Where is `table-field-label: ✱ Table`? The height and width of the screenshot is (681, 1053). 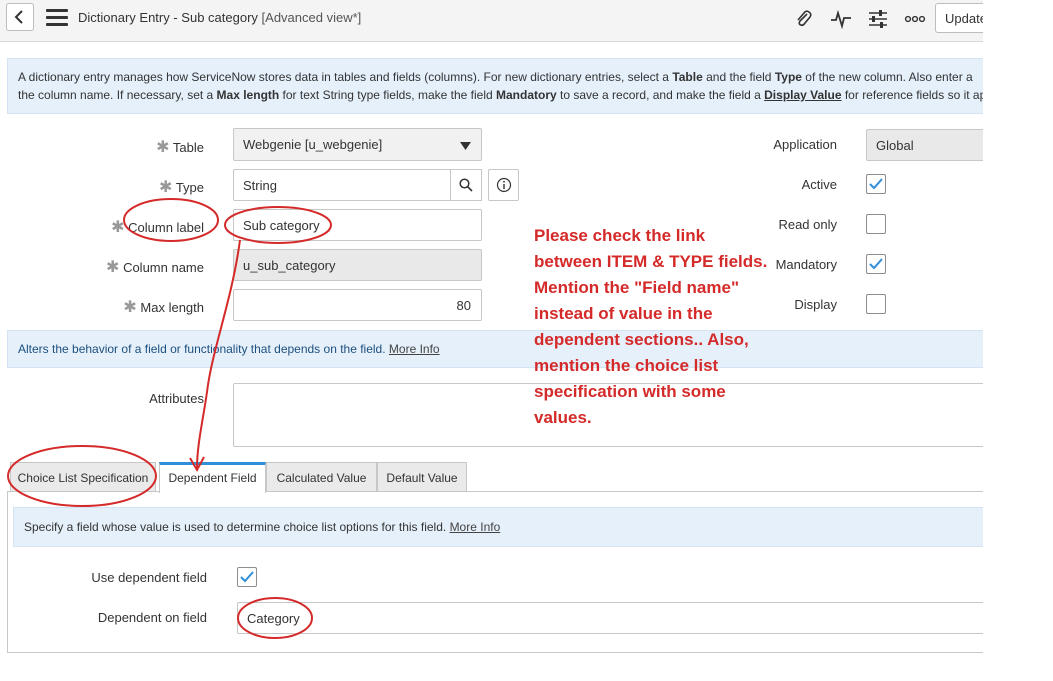 table-field-label: ✱ Table is located at coordinates (152, 147).